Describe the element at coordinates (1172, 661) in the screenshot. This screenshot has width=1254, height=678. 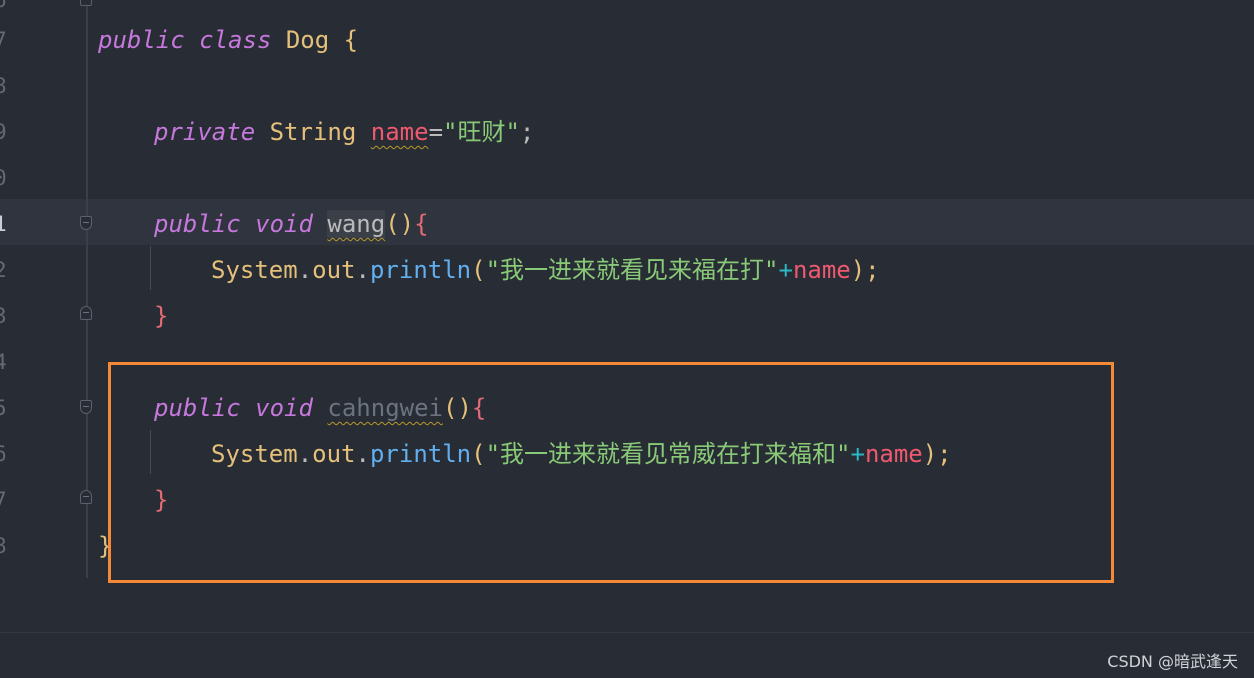
I see `watermark: CSDN @暗武逢天` at that location.